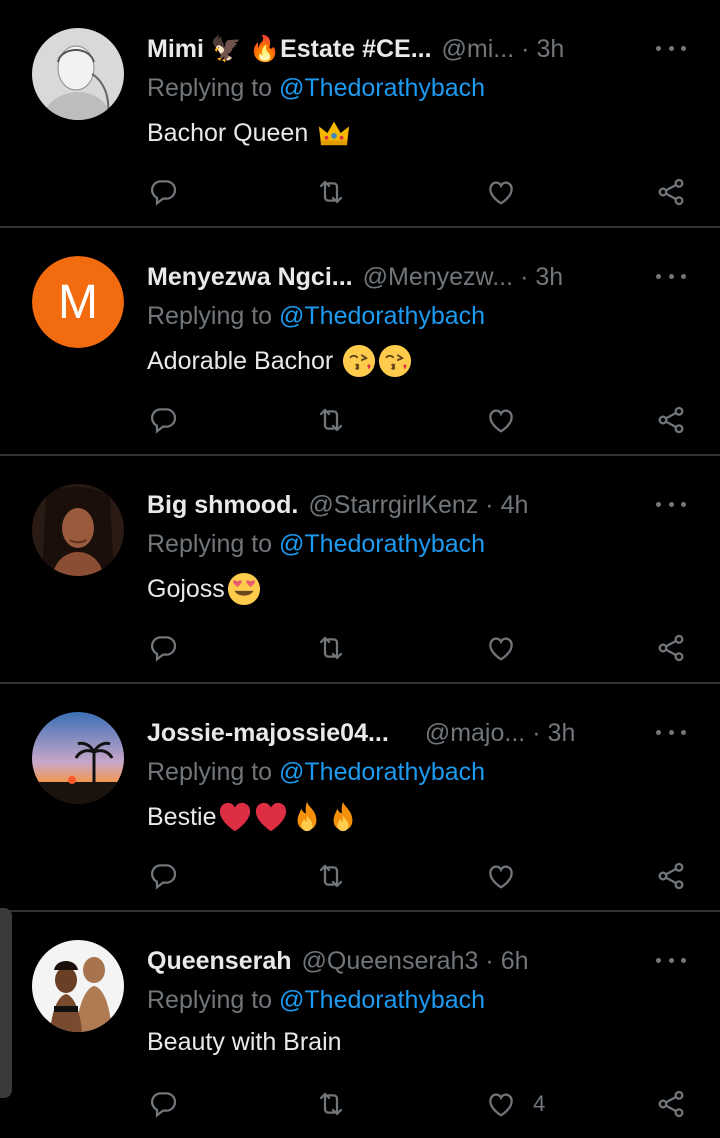 This screenshot has height=1138, width=720. I want to click on side-pull-tab, so click(6, 1003).